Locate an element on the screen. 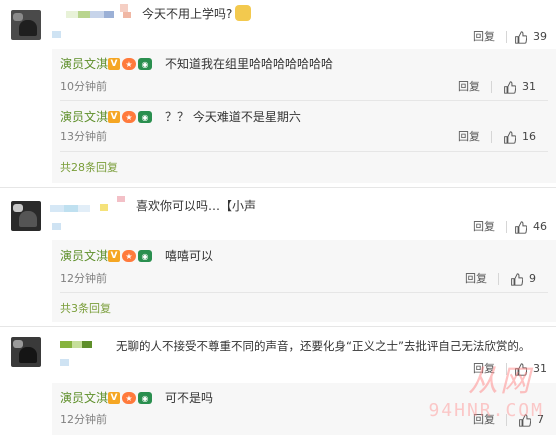 This screenshot has height=435, width=556. like-button: 39 is located at coordinates (530, 37).